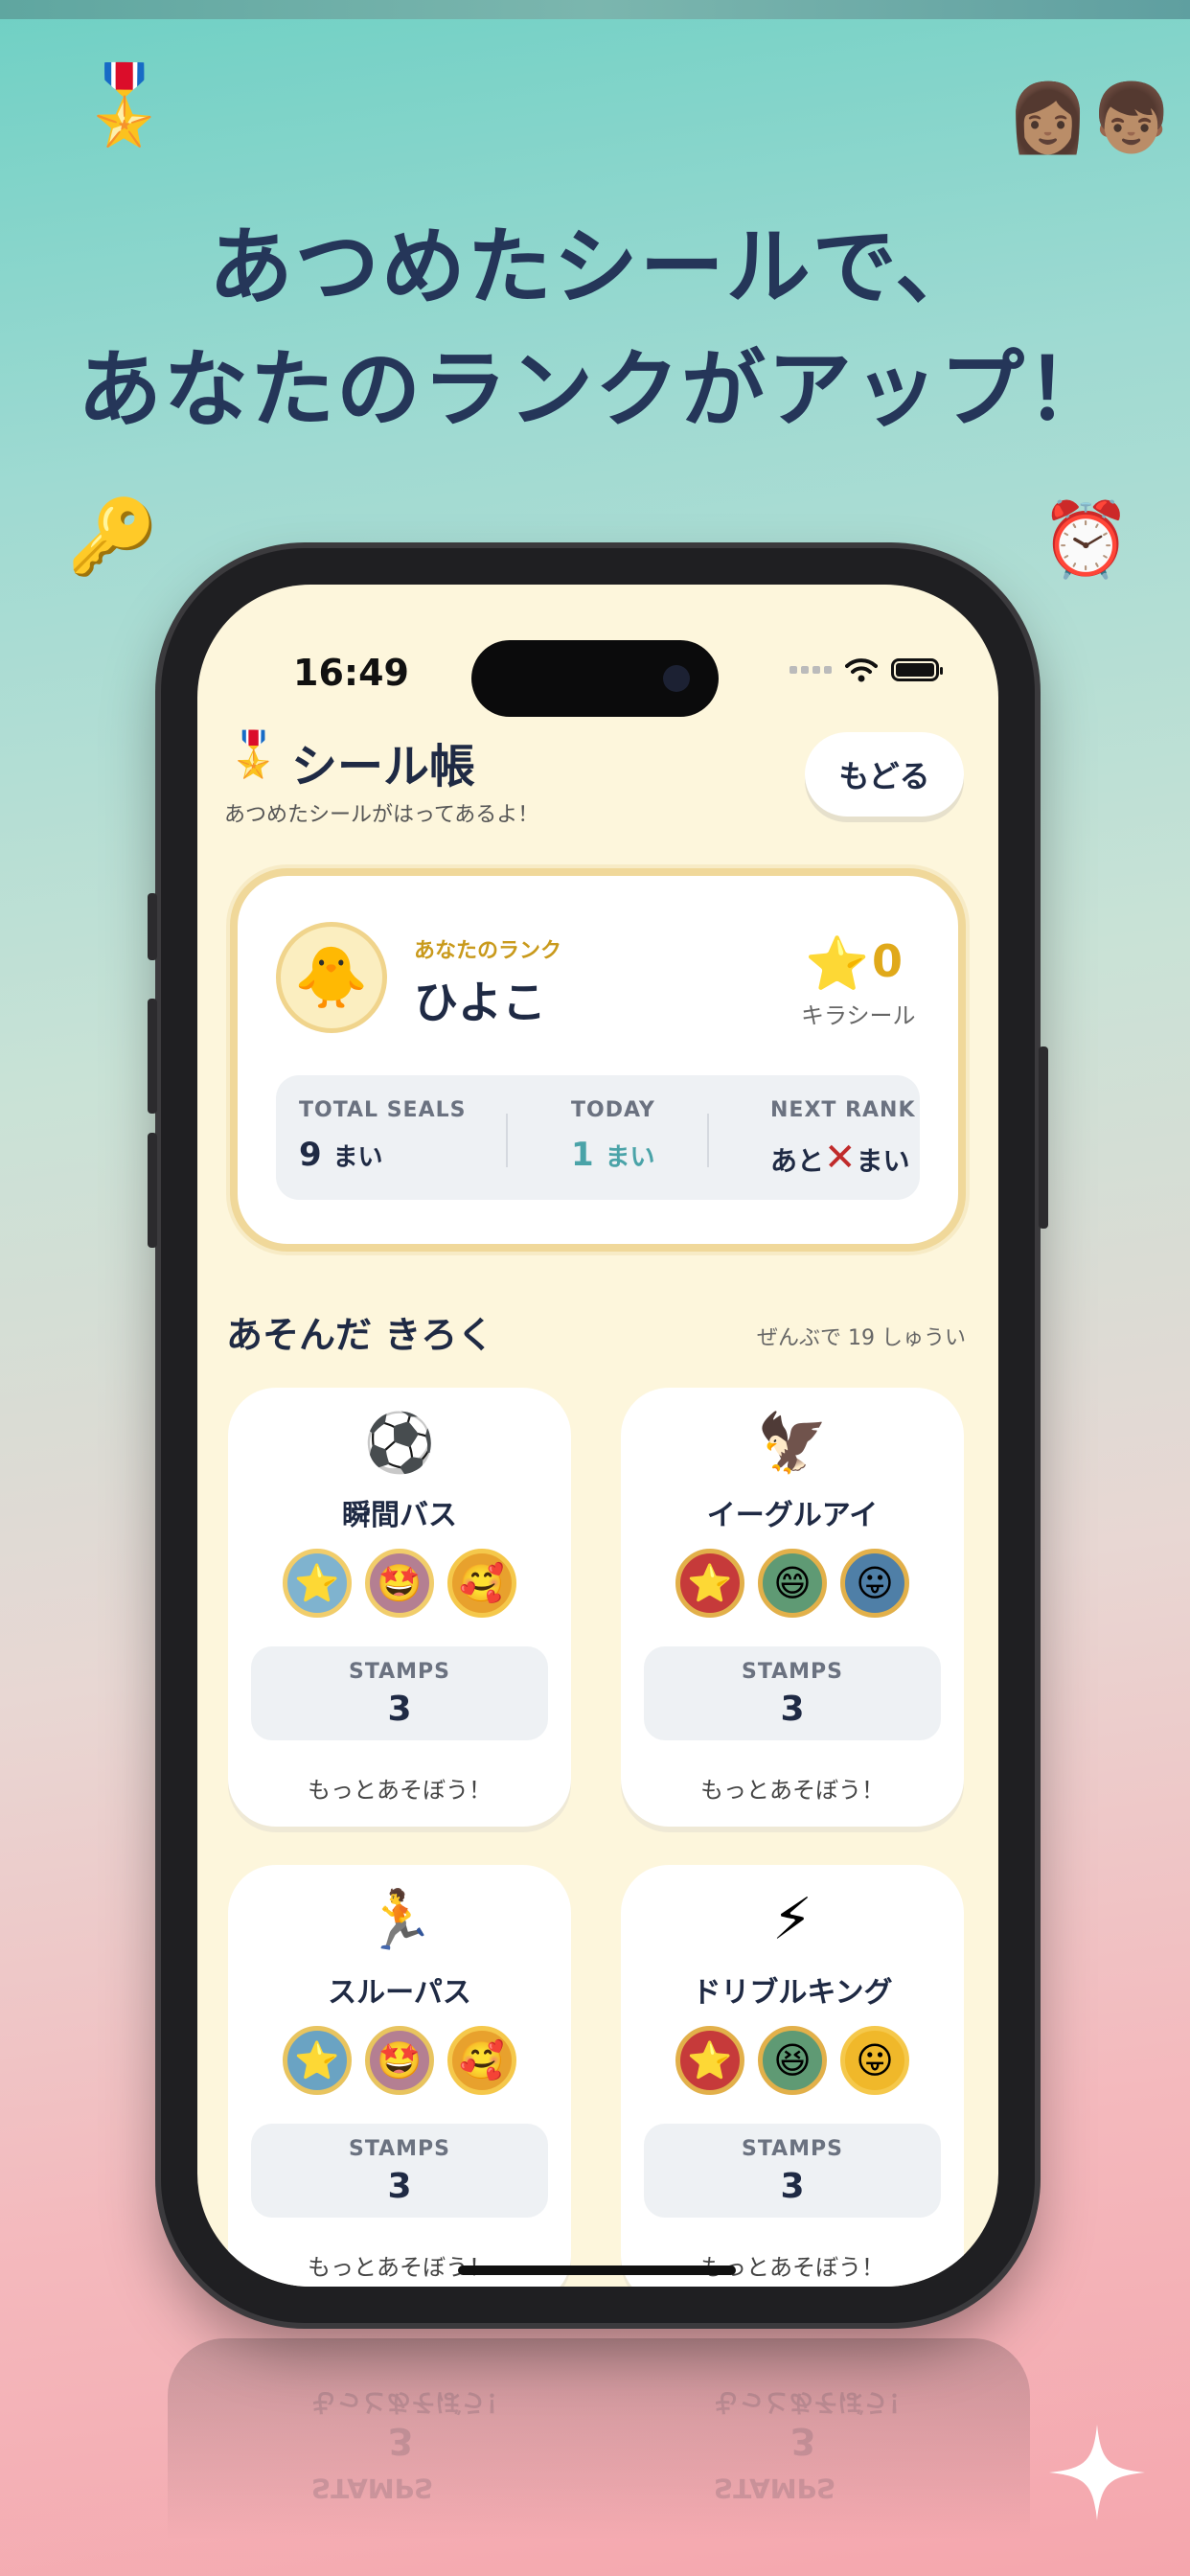 This screenshot has width=1190, height=2576. What do you see at coordinates (152, 1190) in the screenshot?
I see `phone-volume-down-button` at bounding box center [152, 1190].